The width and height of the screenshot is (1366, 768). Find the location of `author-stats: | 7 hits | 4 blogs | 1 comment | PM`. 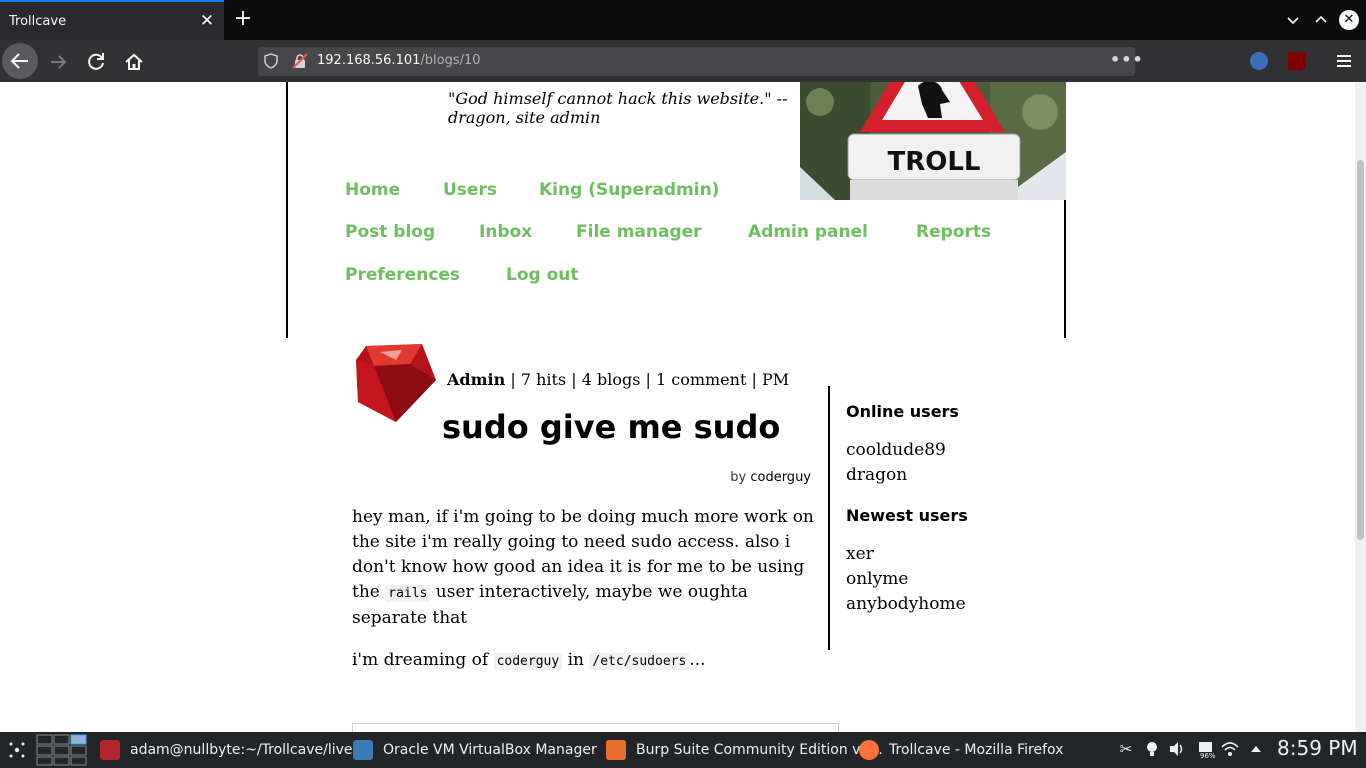

author-stats: | 7 hits | 4 blogs | 1 comment | PM is located at coordinates (647, 379).